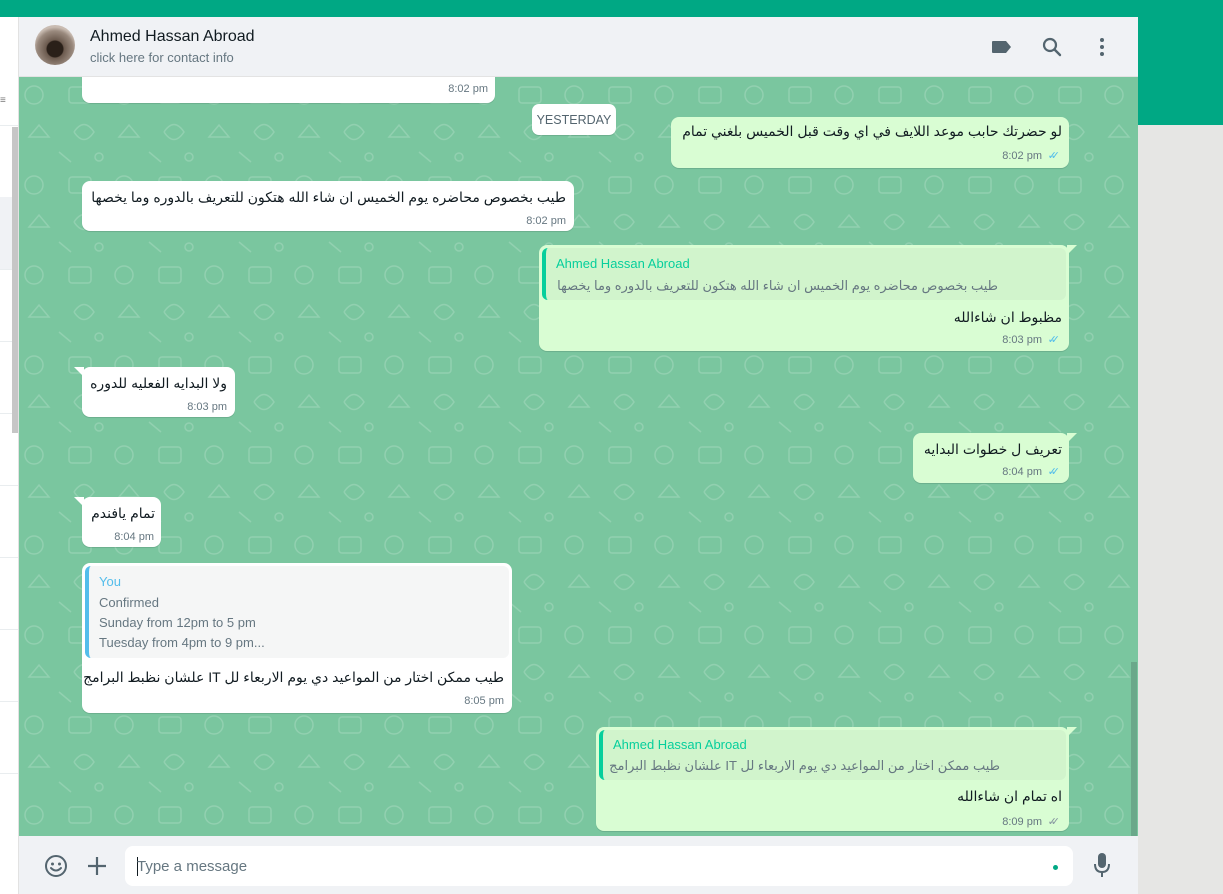 This screenshot has height=894, width=1223. Describe the element at coordinates (9, 455) in the screenshot. I see `chat-list-edge: ≡` at that location.